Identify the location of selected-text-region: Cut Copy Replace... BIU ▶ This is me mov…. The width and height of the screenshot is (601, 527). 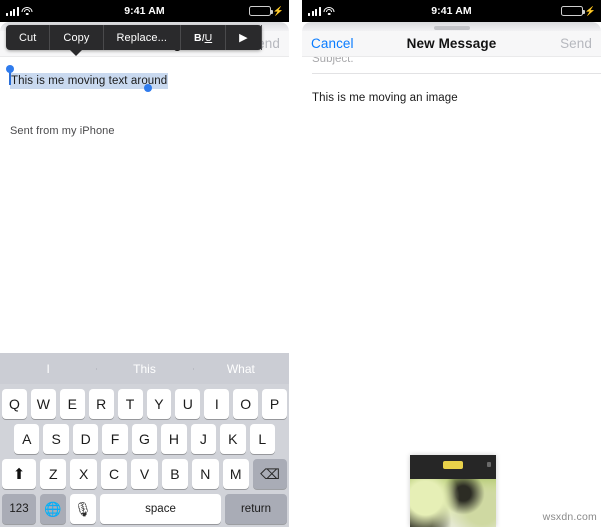
(144, 58).